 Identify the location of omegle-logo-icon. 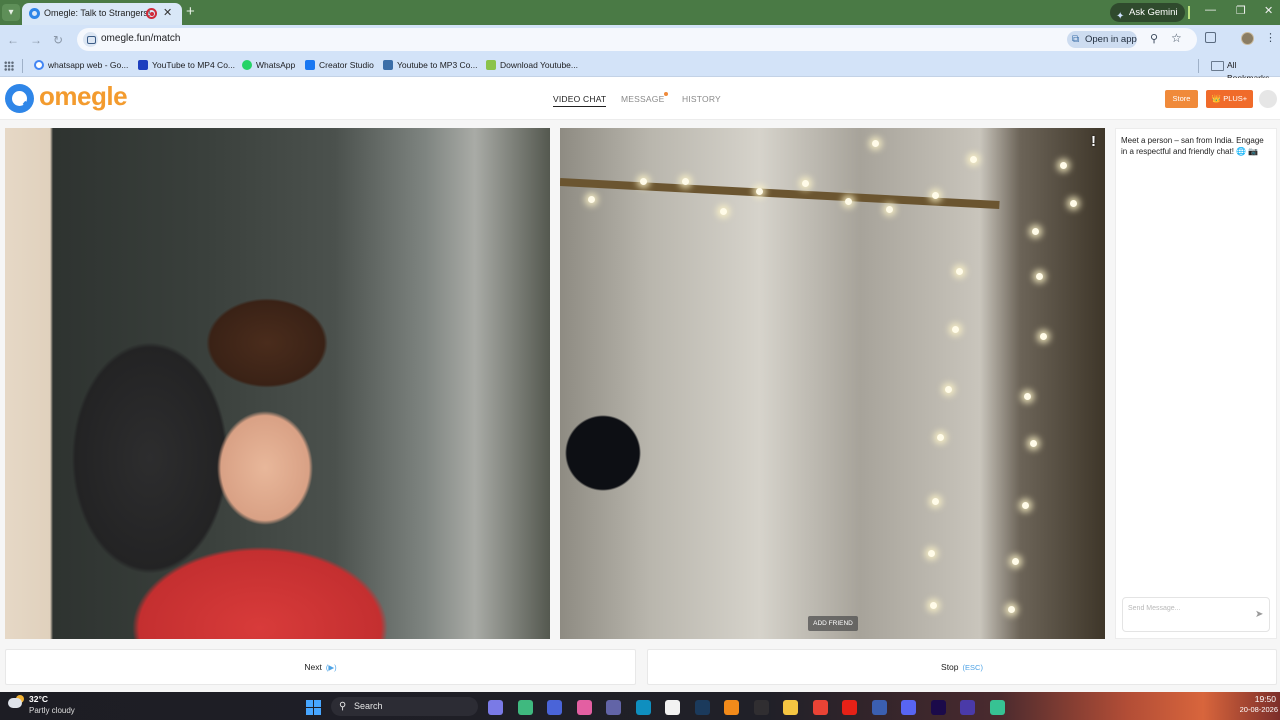
(19, 98).